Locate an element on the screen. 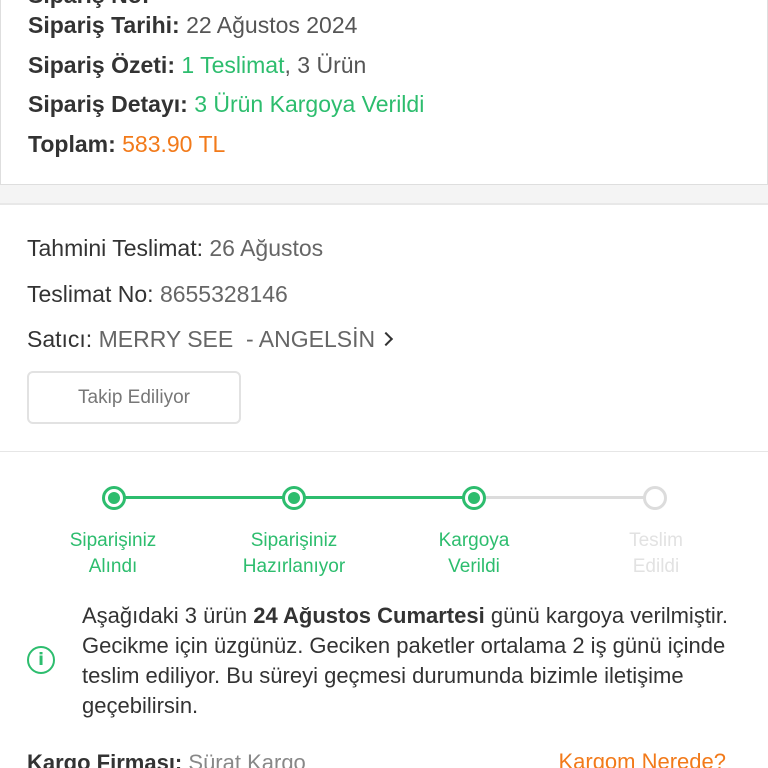 Image resolution: width=768 pixels, height=768 pixels. tracking-button: Takip Ediliyor is located at coordinates (134, 397).